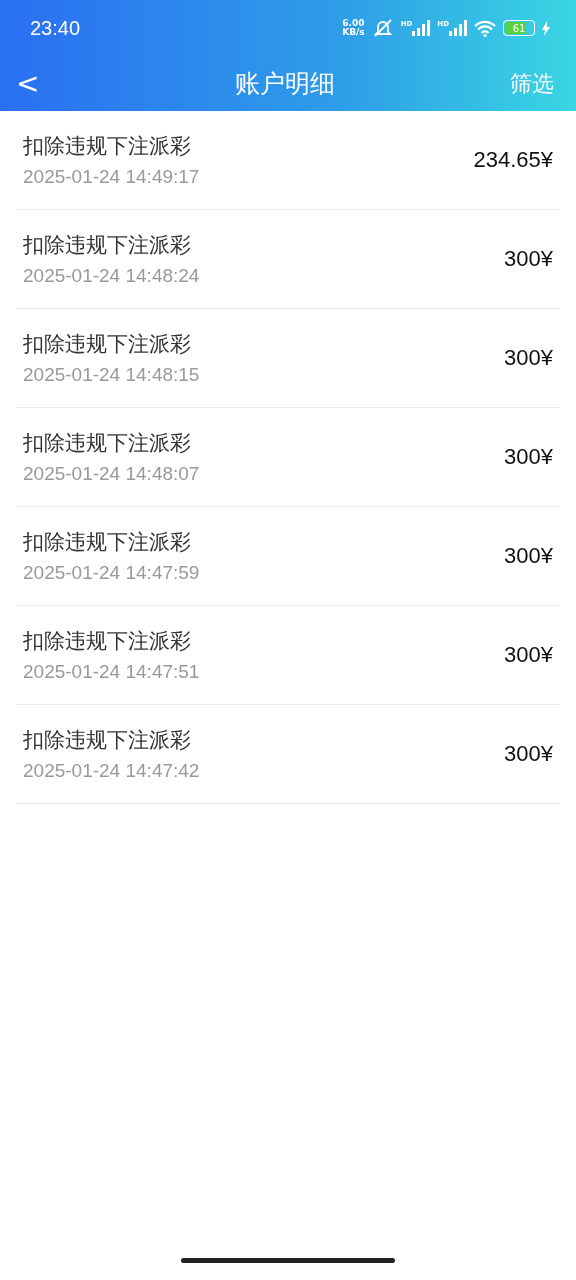 The image size is (576, 1280). What do you see at coordinates (111, 474) in the screenshot?
I see `record-time: 2025-01-24 14:48:07` at bounding box center [111, 474].